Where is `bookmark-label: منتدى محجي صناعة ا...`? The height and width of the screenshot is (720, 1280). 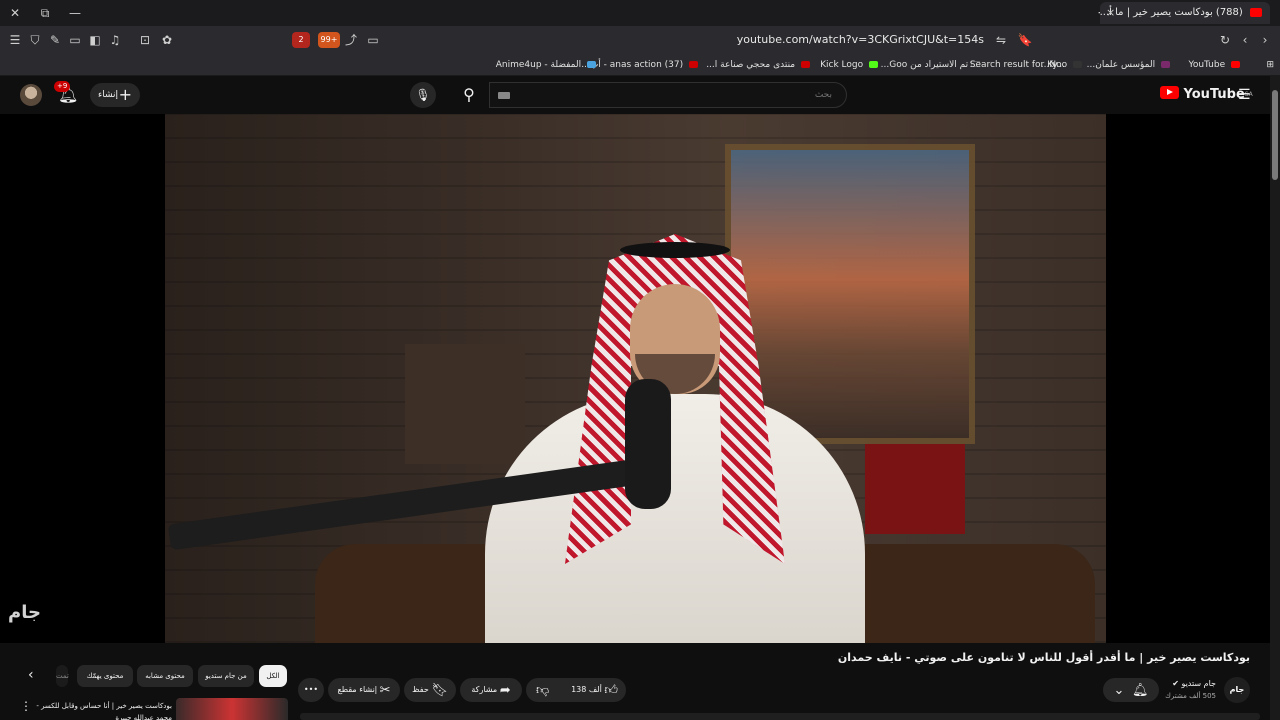 bookmark-label: منتدى محجي صناعة ا... is located at coordinates (751, 65).